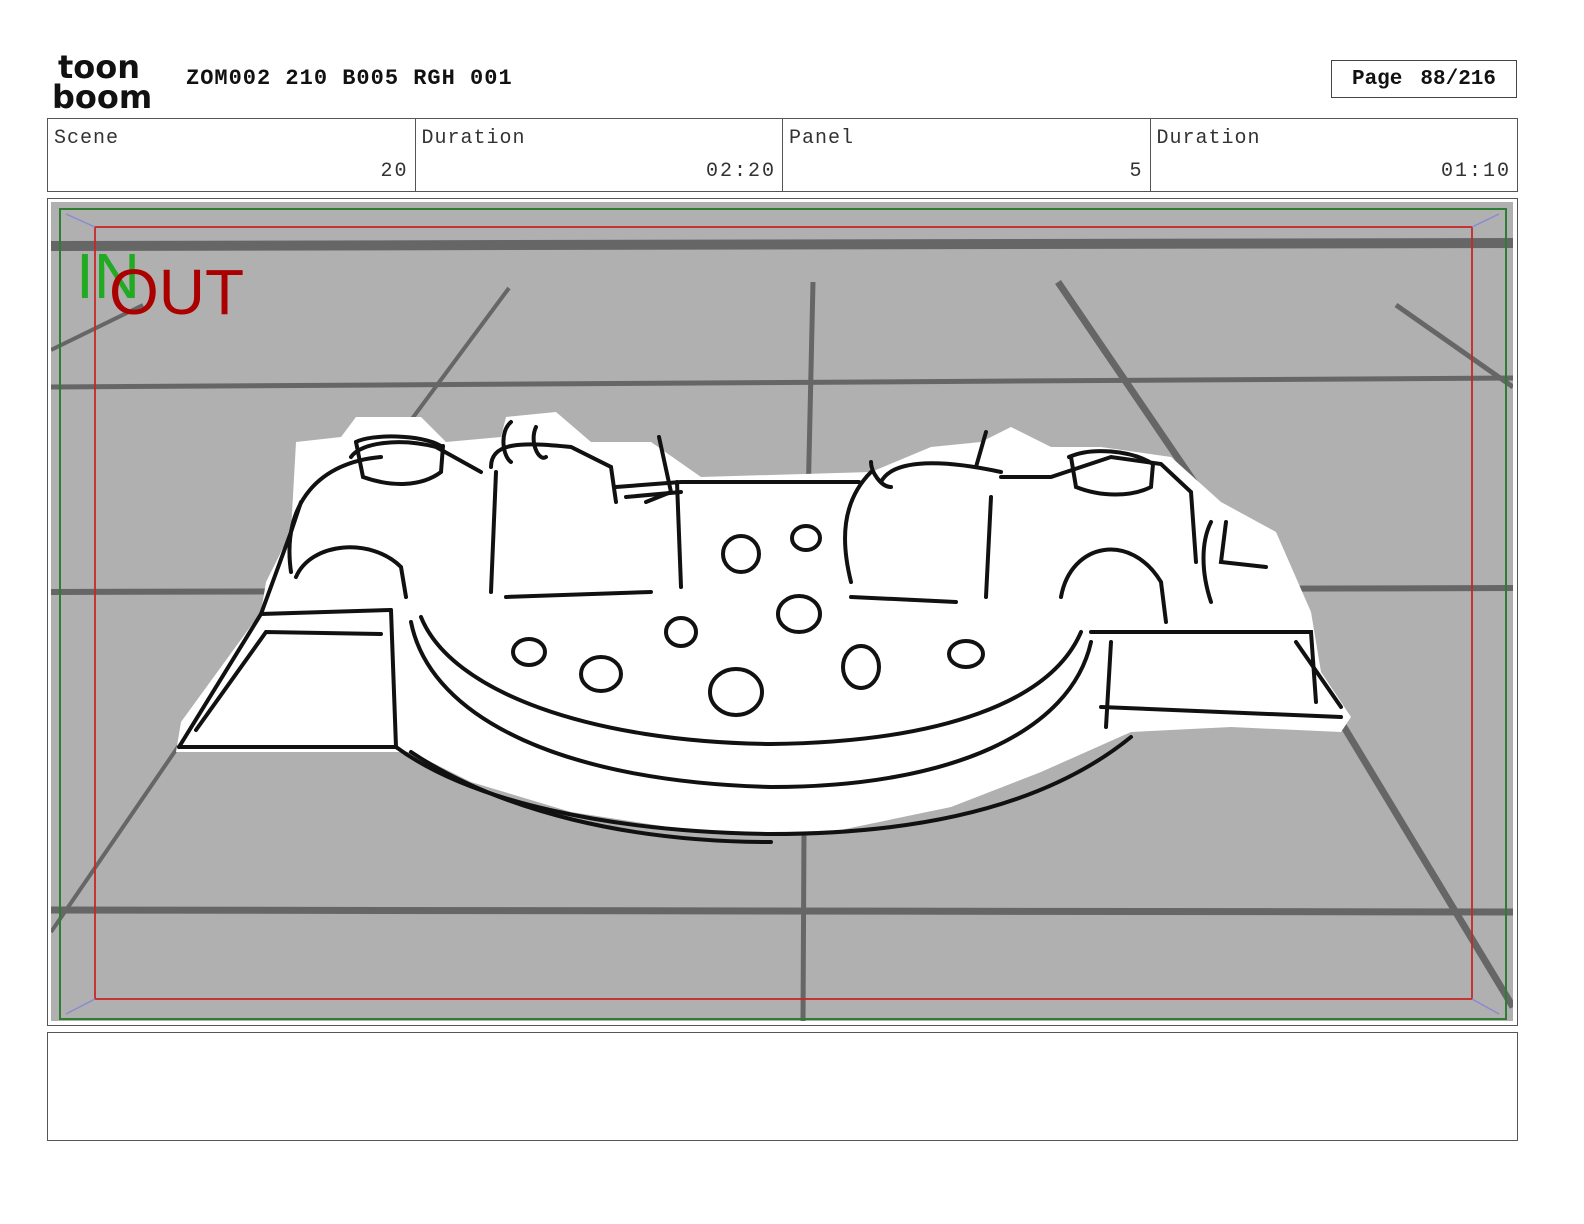 The height and width of the screenshot is (1224, 1584). I want to click on scene-value: 20, so click(394, 171).